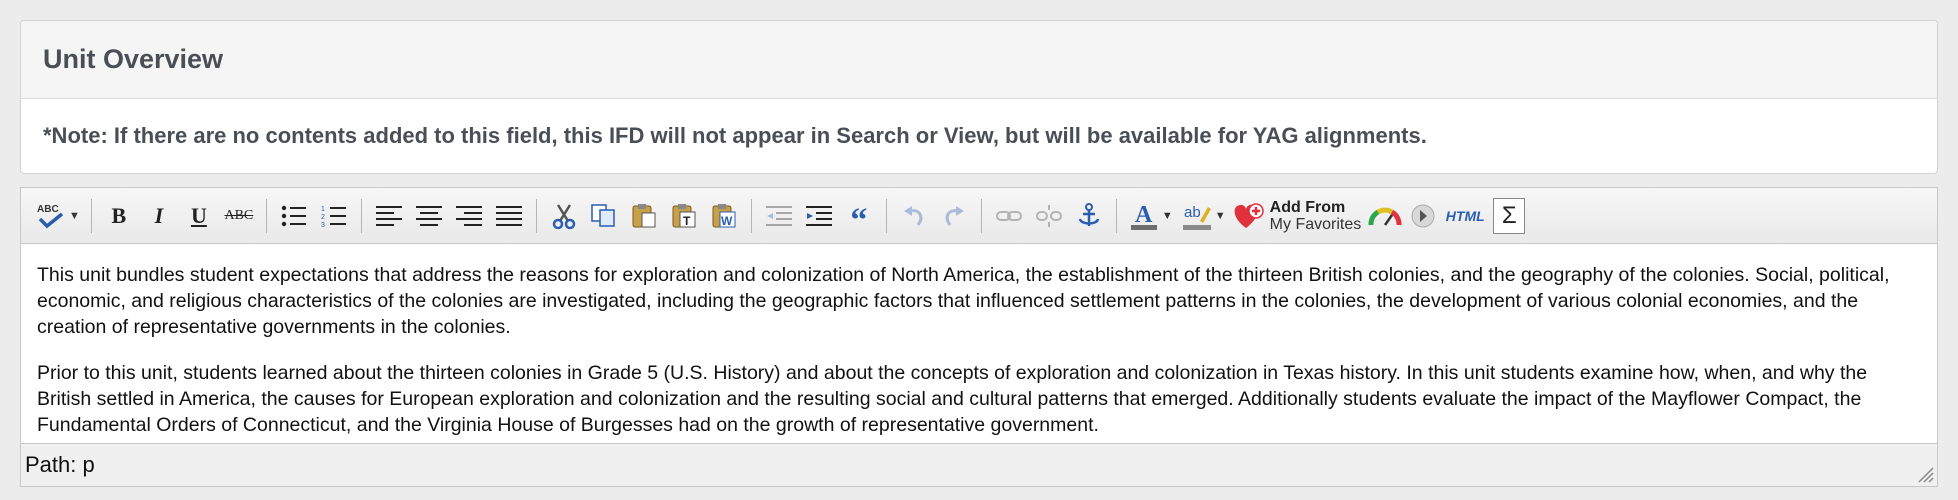 This screenshot has width=1958, height=500. I want to click on heart-plus-icon, so click(1249, 215).